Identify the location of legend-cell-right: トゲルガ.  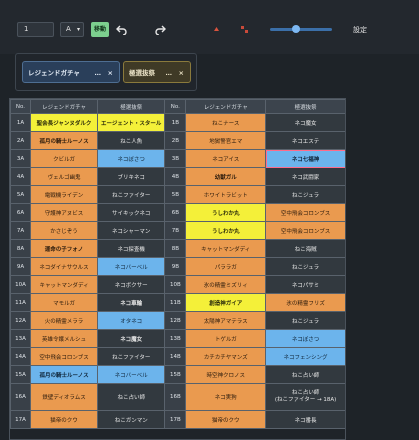
(226, 338).